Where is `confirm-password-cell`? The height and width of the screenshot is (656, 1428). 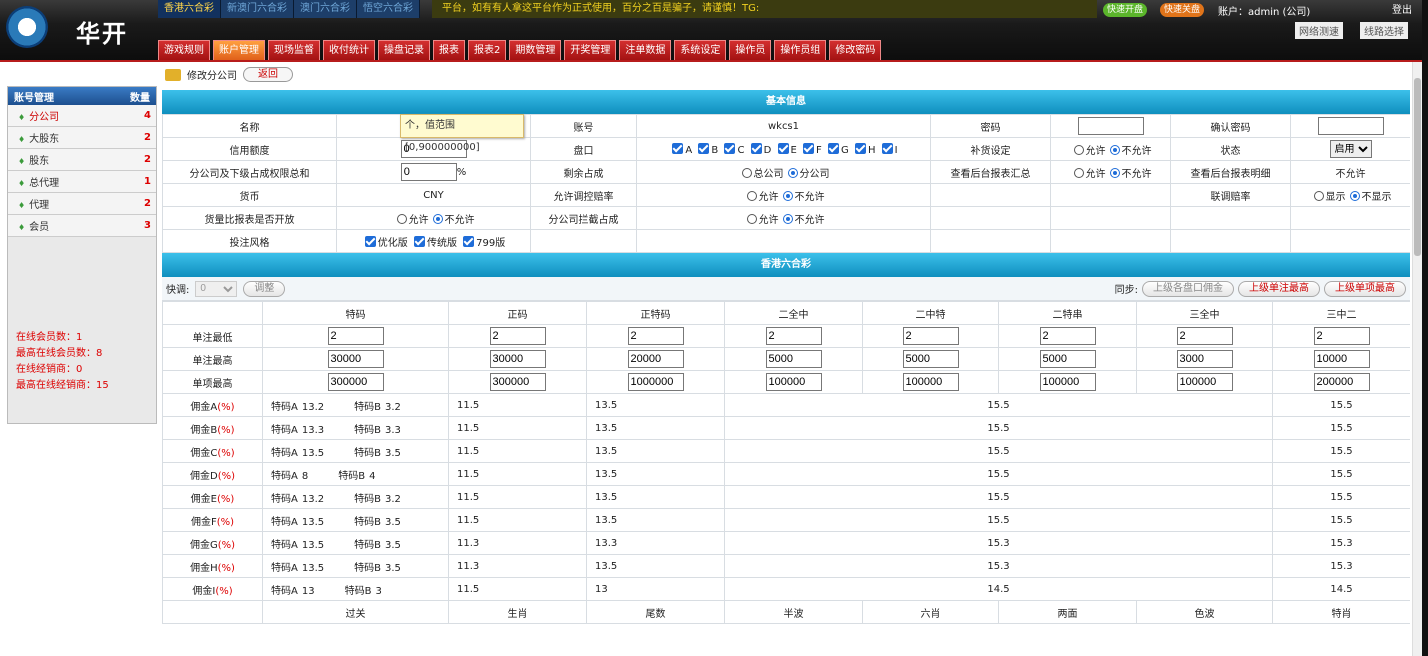 confirm-password-cell is located at coordinates (1350, 126).